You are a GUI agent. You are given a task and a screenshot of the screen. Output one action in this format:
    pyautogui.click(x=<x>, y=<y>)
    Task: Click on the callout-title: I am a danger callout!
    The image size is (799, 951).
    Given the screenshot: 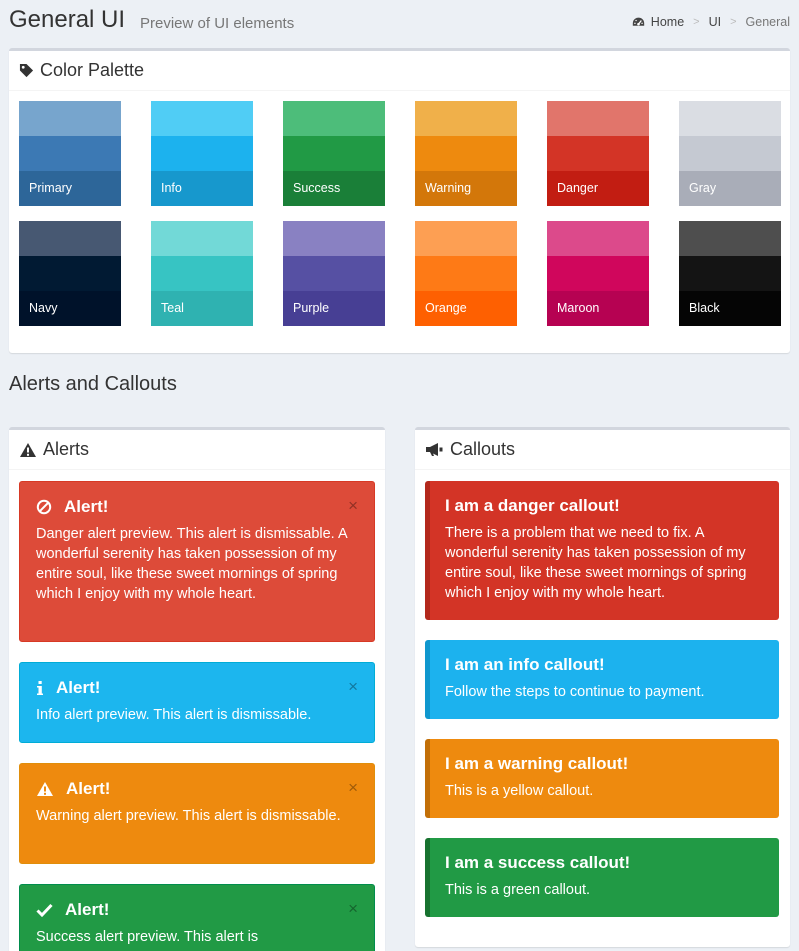 What is the action you would take?
    pyautogui.click(x=532, y=505)
    